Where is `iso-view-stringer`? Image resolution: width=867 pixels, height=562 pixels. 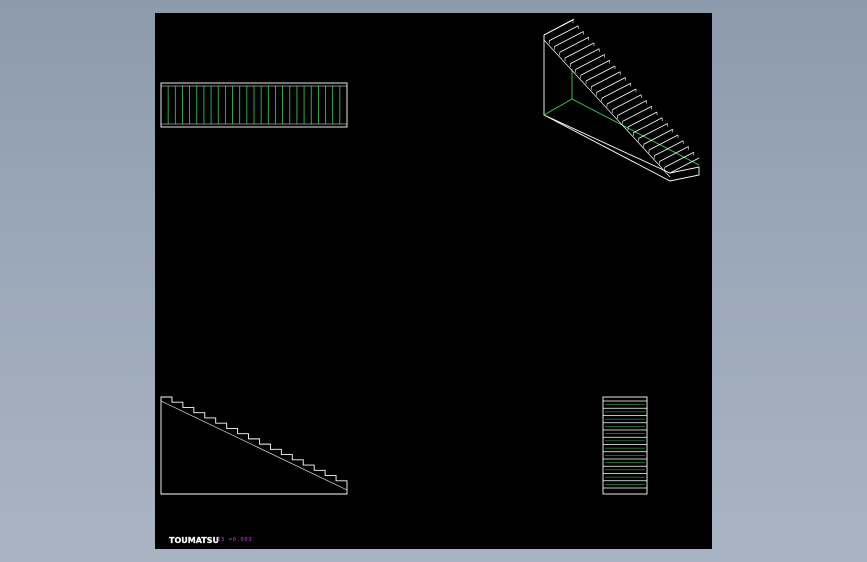
iso-view-stringer is located at coordinates (607, 108).